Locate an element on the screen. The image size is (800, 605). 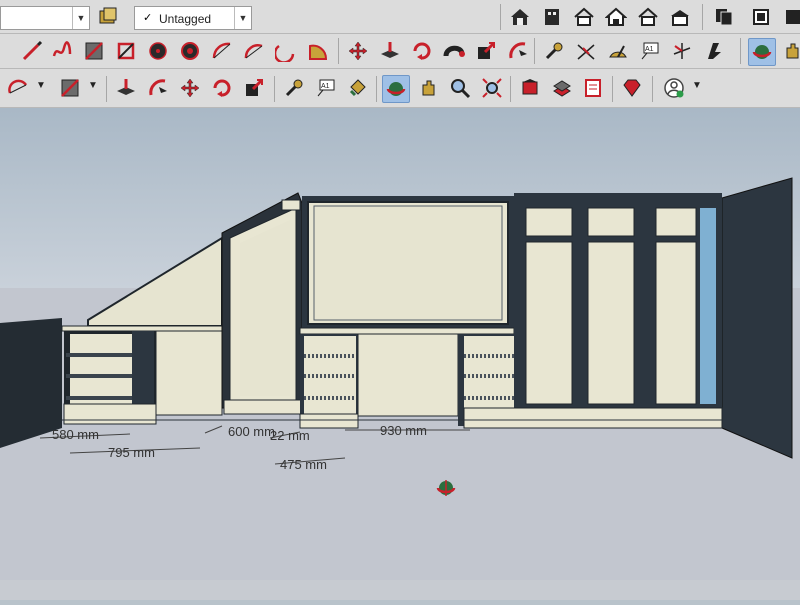
protractor-icon is located at coordinates (618, 51).